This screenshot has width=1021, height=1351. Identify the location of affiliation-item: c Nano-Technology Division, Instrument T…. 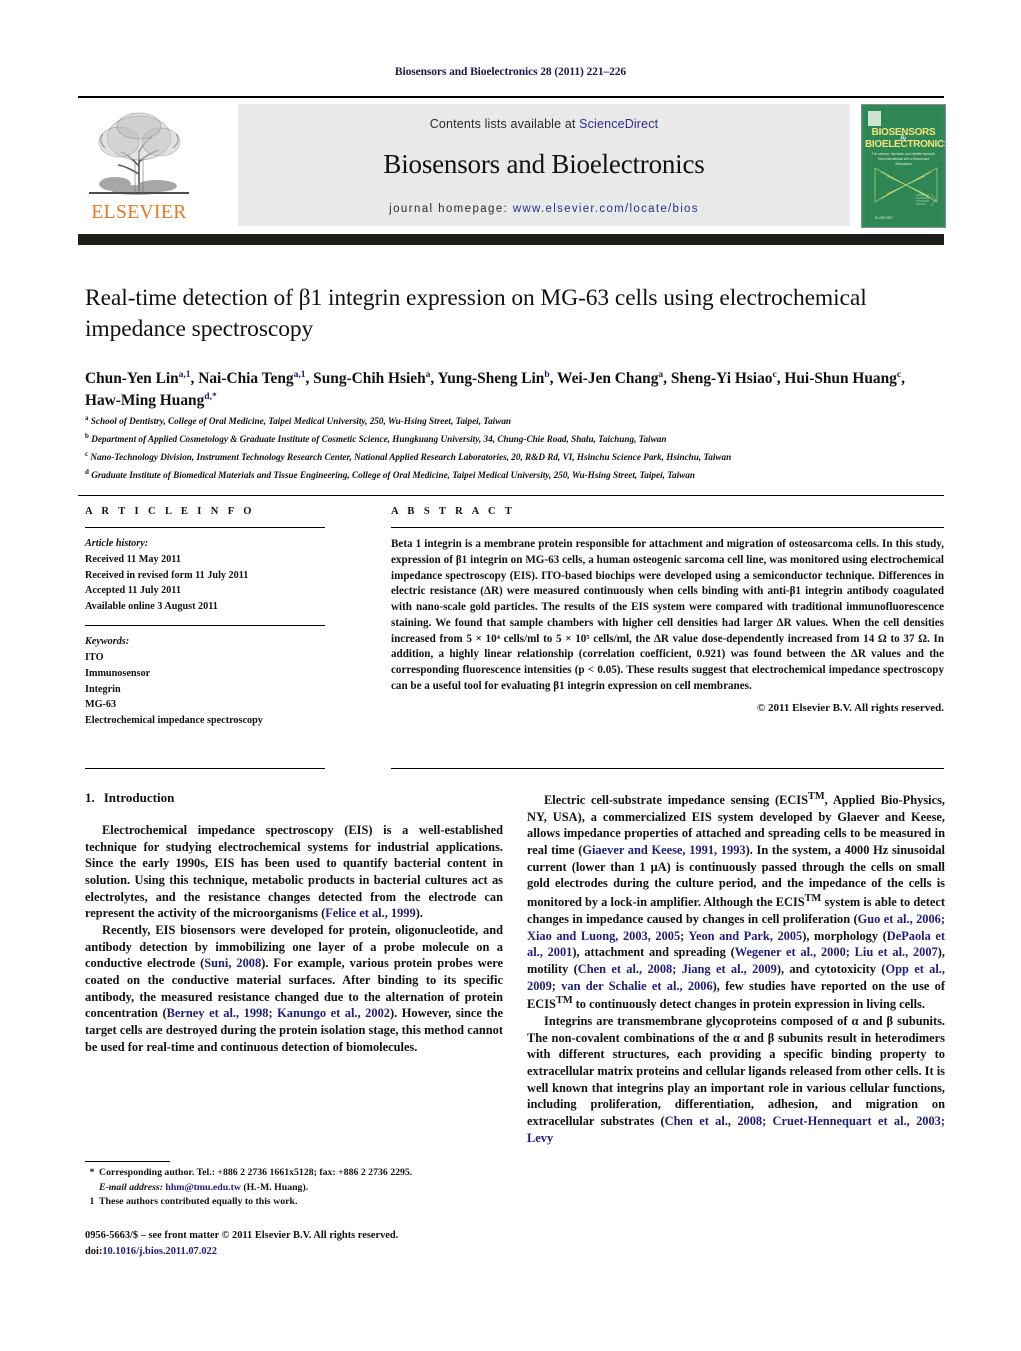
(408, 455).